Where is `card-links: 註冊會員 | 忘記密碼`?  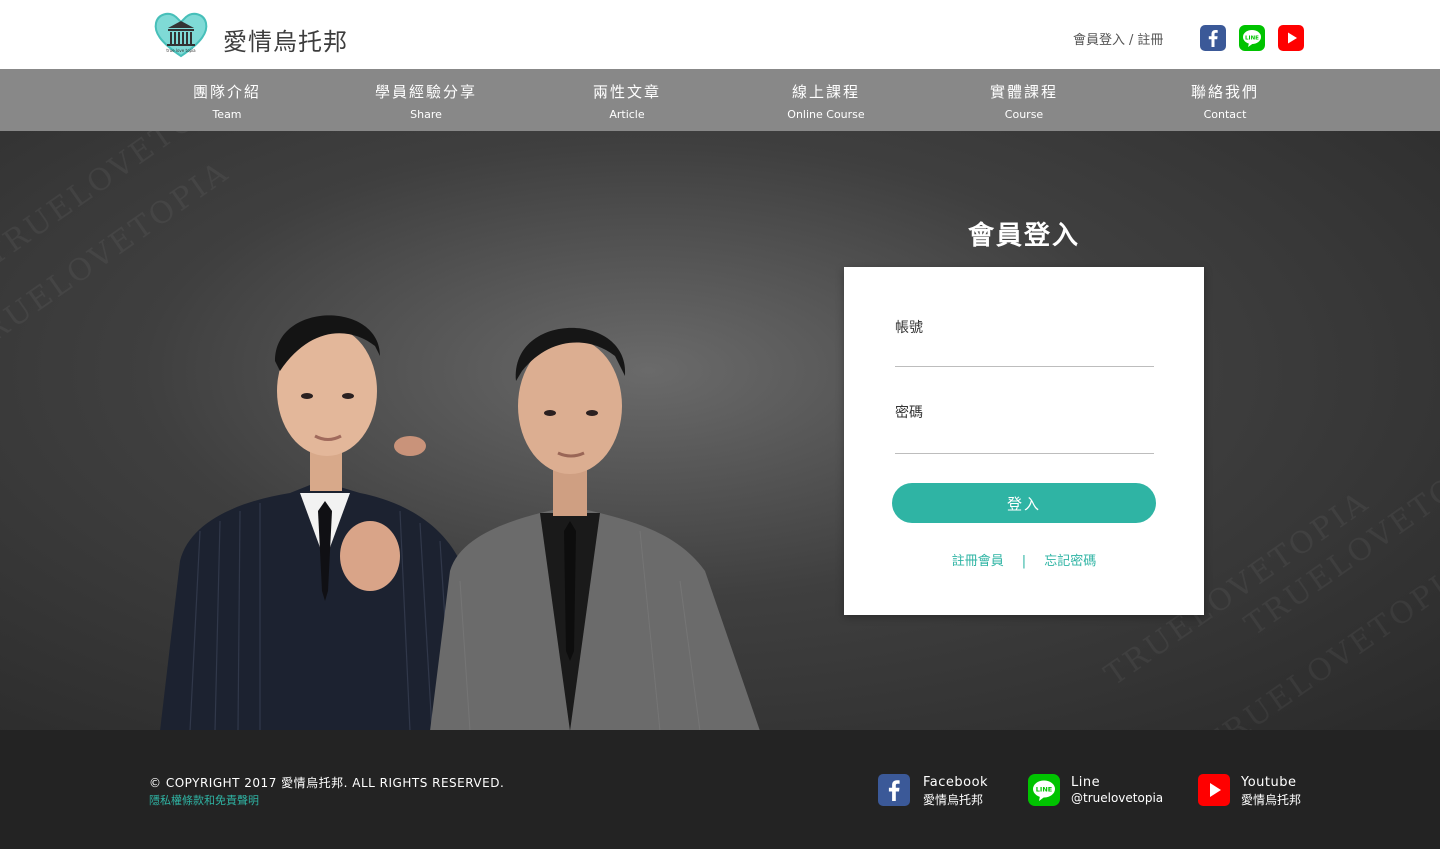
card-links: 註冊會員 | 忘記密碼 is located at coordinates (1024, 559).